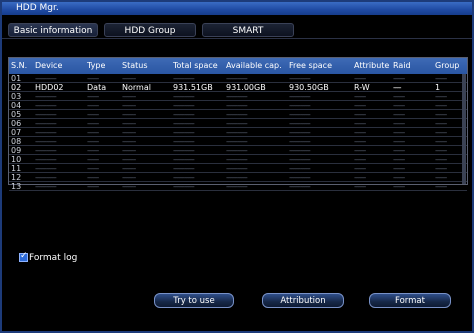 Image resolution: width=474 pixels, height=333 pixels. Describe the element at coordinates (309, 87) in the screenshot. I see `table-cell: 930.50GB` at that location.